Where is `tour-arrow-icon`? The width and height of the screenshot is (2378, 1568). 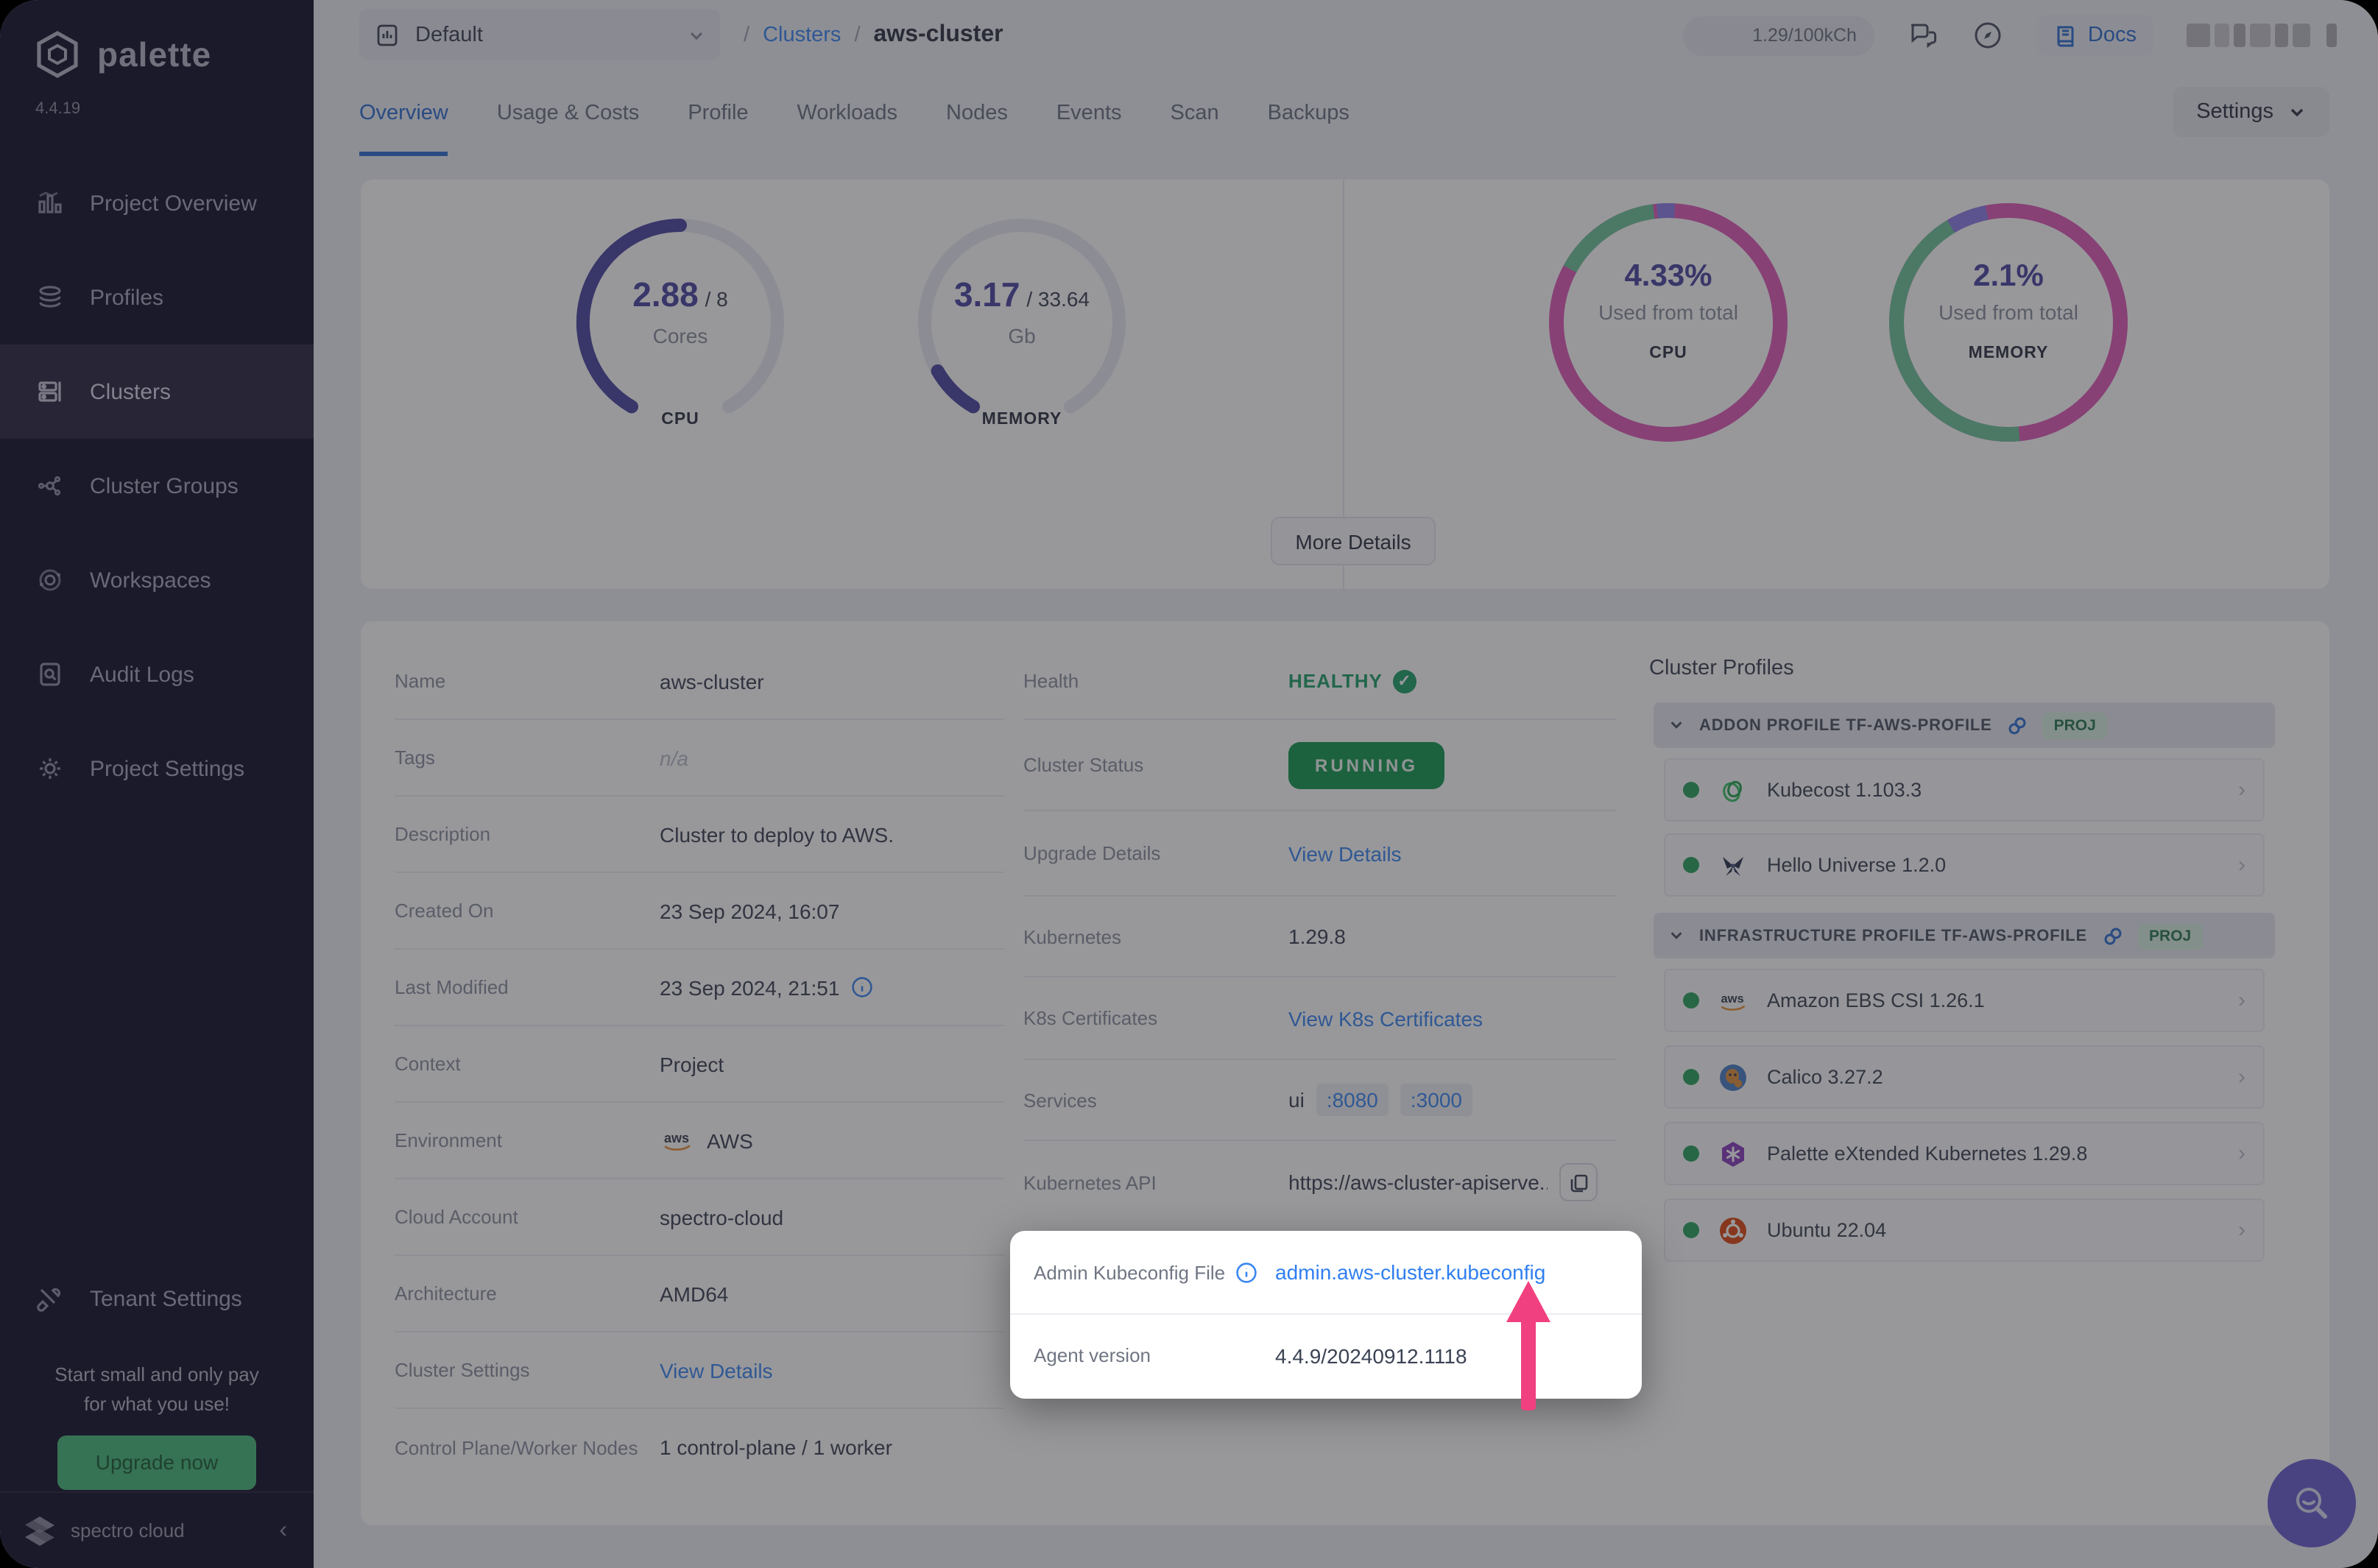 tour-arrow-icon is located at coordinates (1528, 1345).